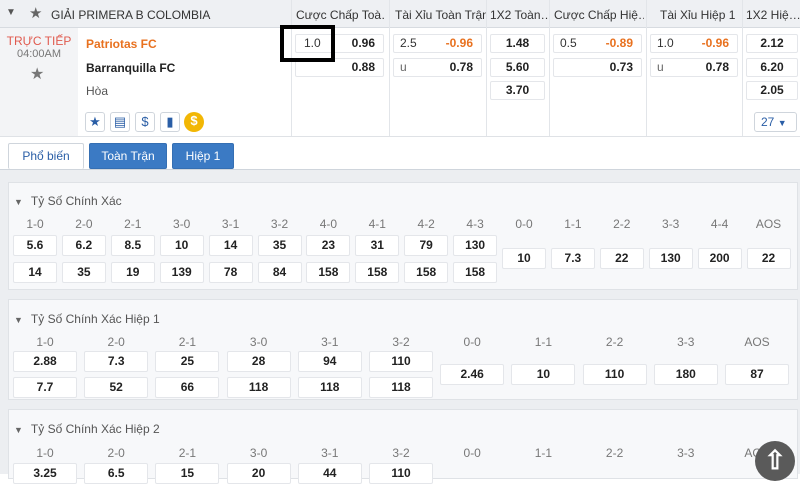 The height and width of the screenshot is (484, 800). I want to click on draw-label: Hòa, so click(97, 91).